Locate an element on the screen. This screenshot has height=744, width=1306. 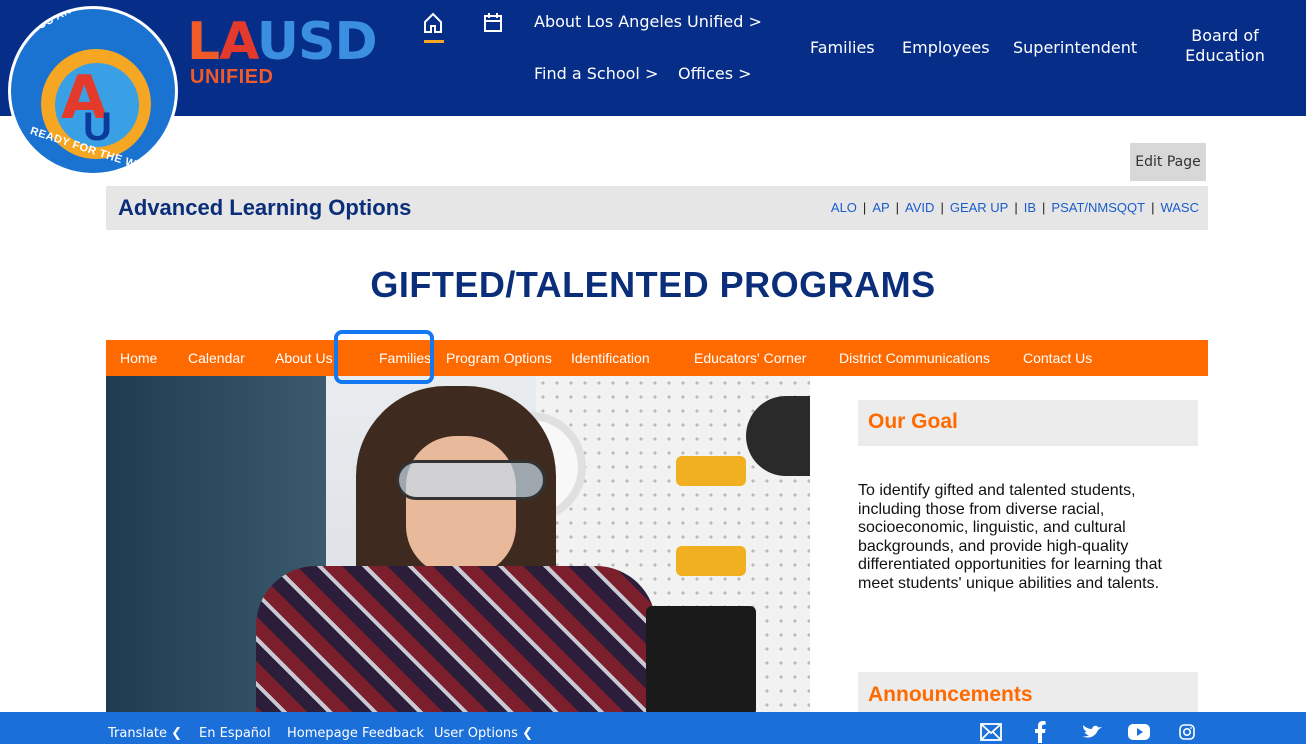
alo-link-ib: IB is located at coordinates (1030, 207).